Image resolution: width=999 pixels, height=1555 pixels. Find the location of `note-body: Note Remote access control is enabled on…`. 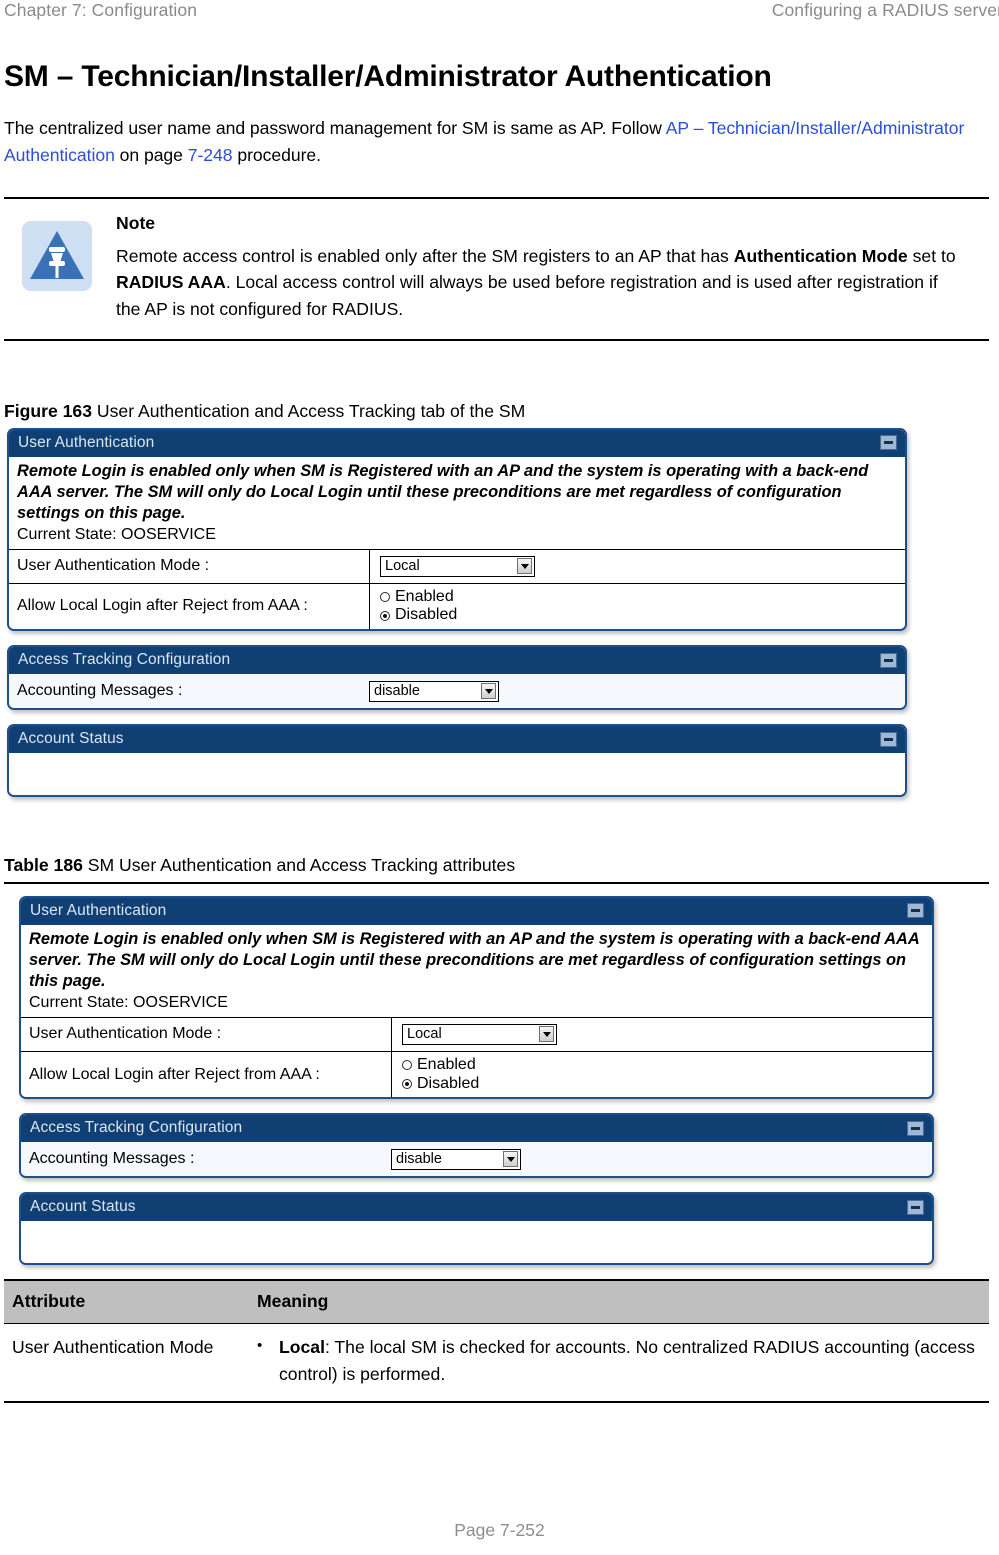

note-body: Note Remote access control is enabled on… is located at coordinates (552, 268).